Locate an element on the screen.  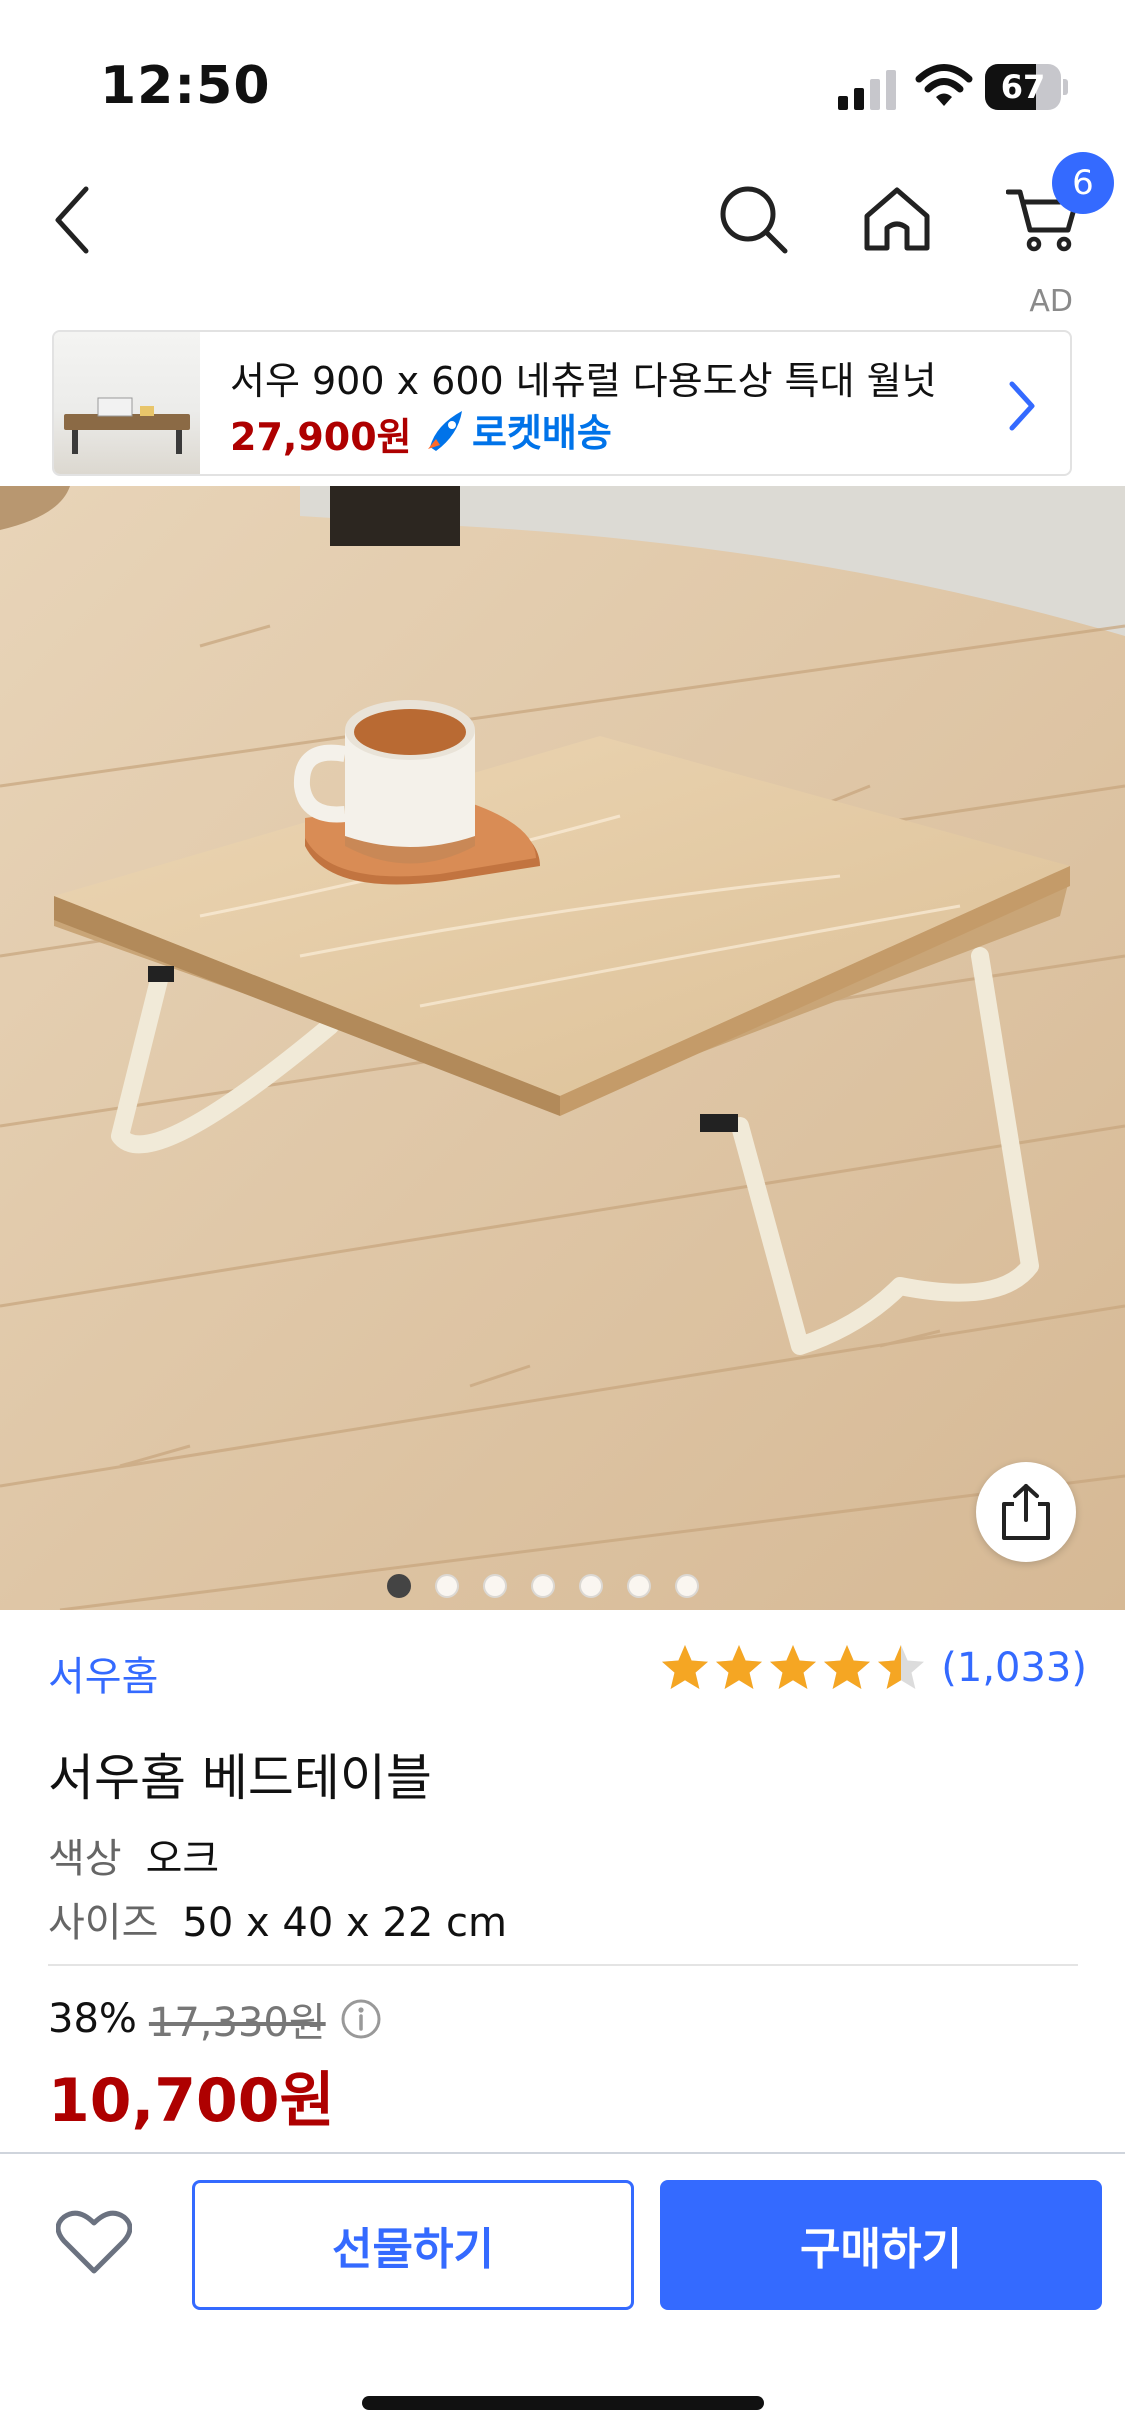
wishlist-button is located at coordinates (94, 2242).